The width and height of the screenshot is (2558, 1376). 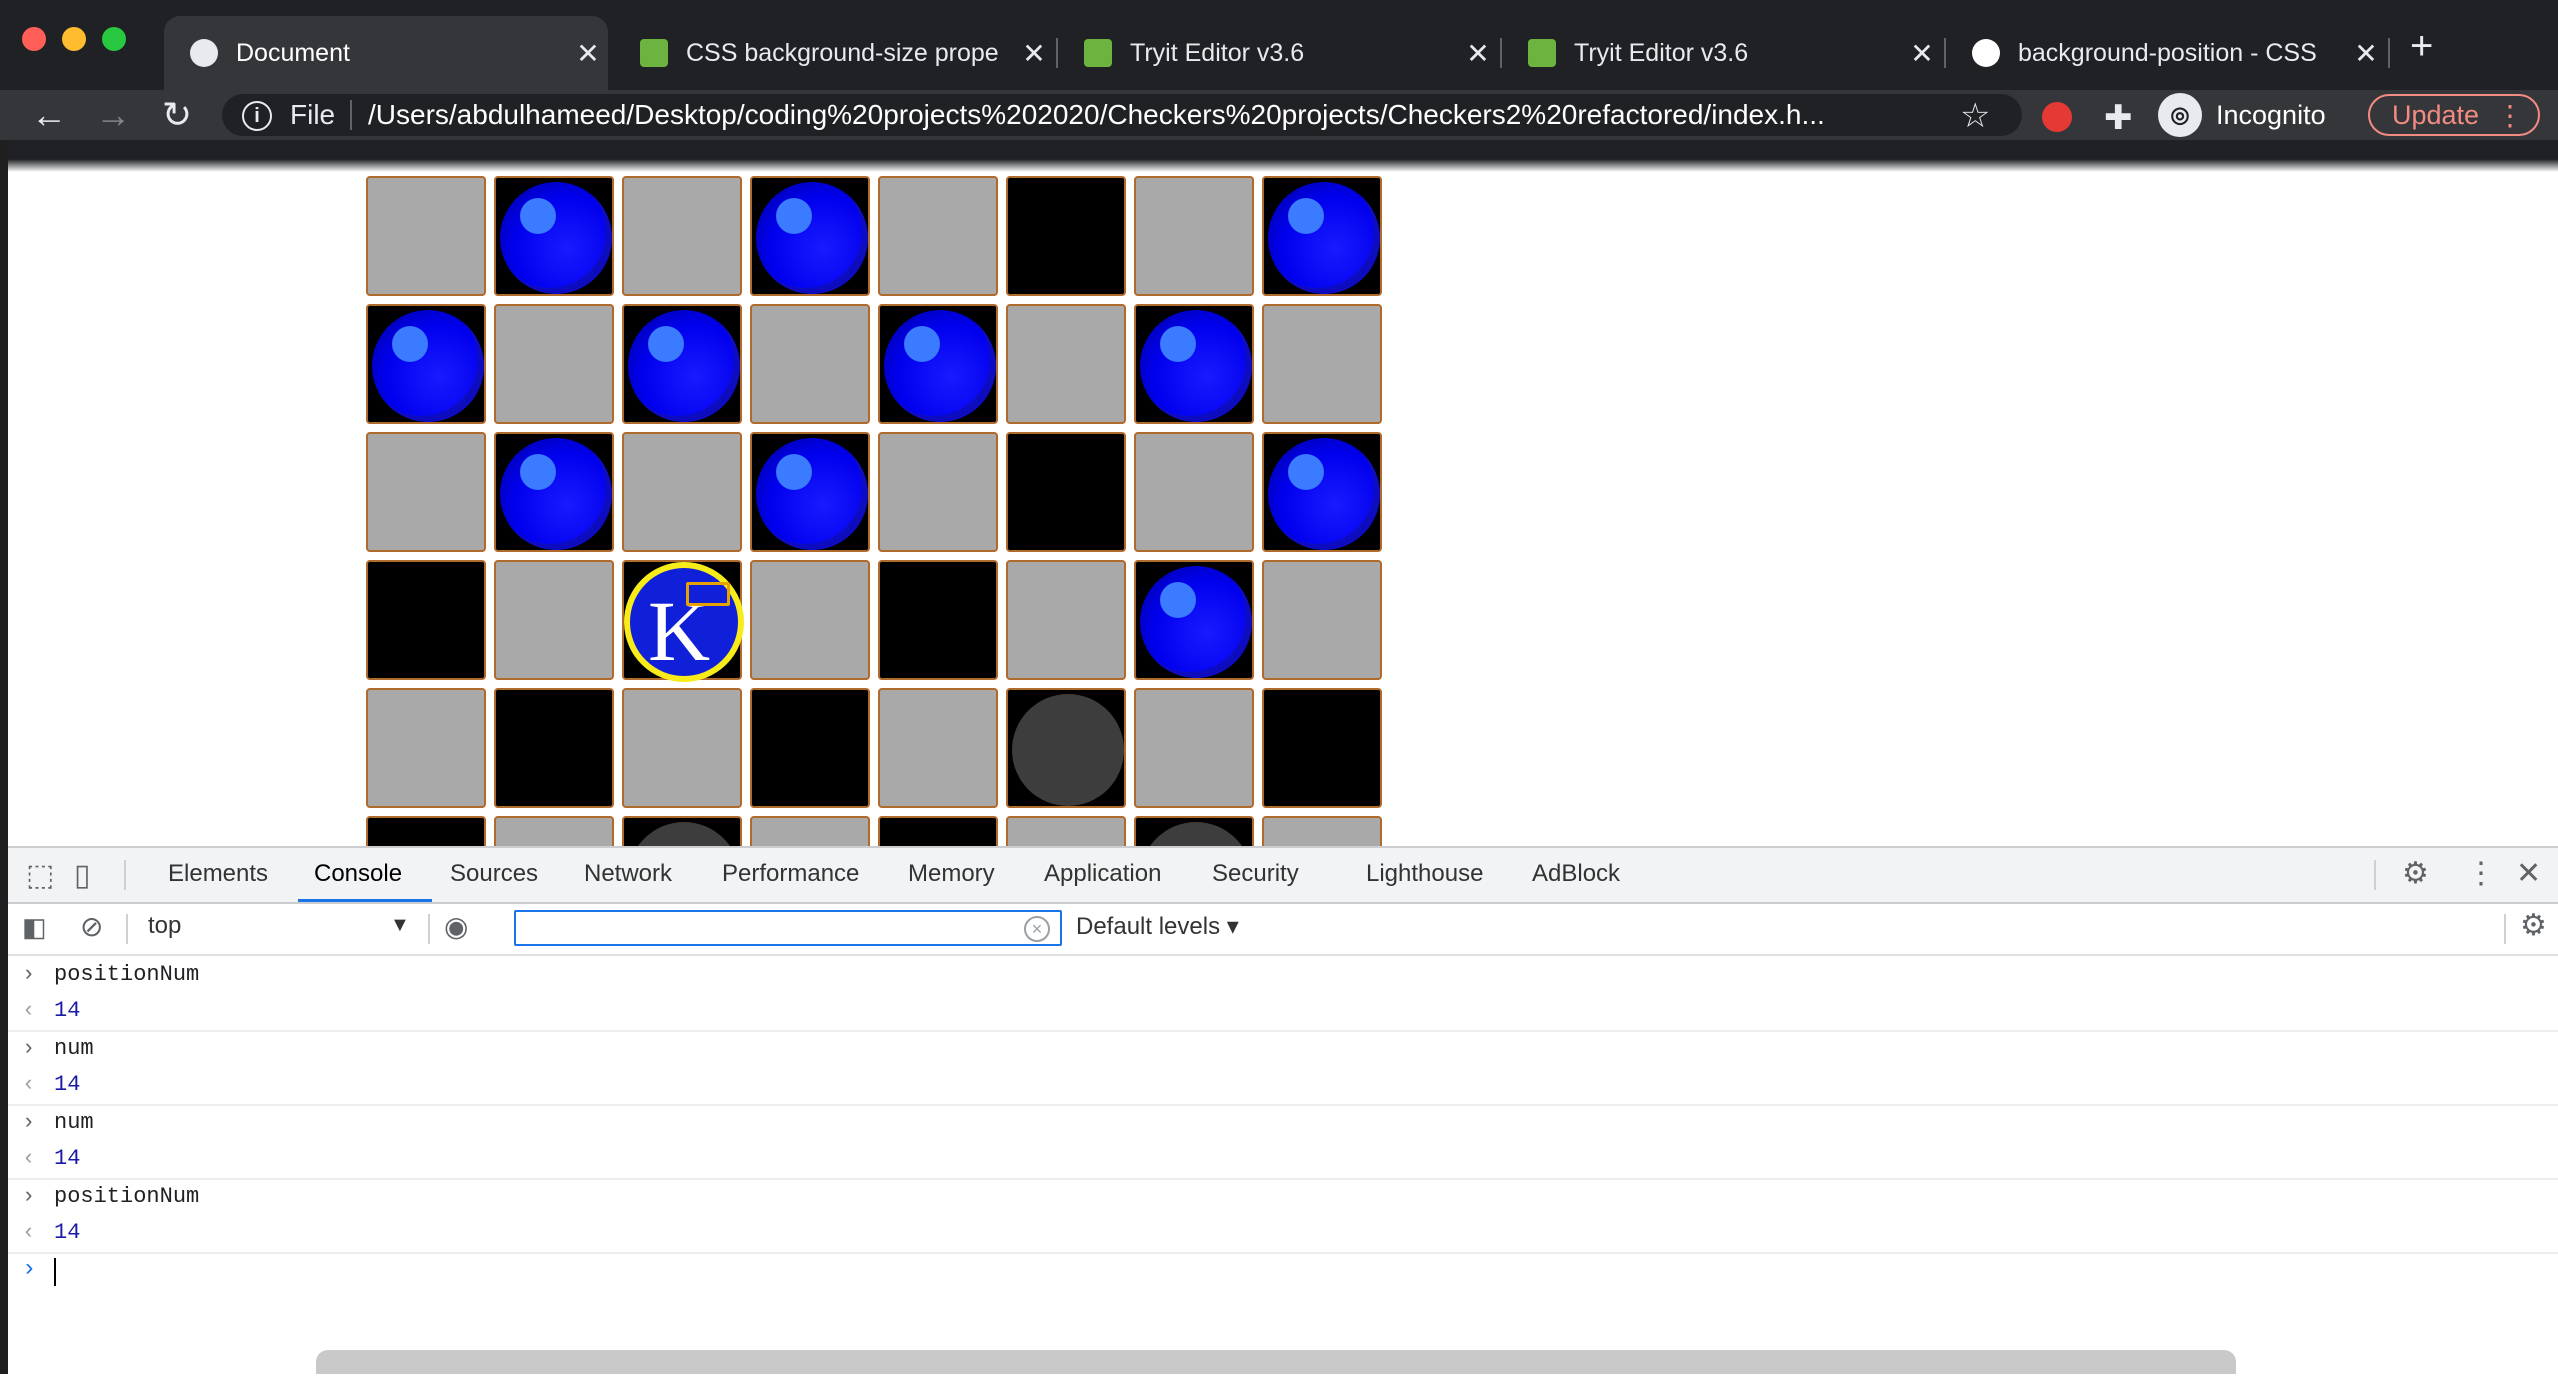 I want to click on settings-gear-icon: ⚙, so click(x=2415, y=873).